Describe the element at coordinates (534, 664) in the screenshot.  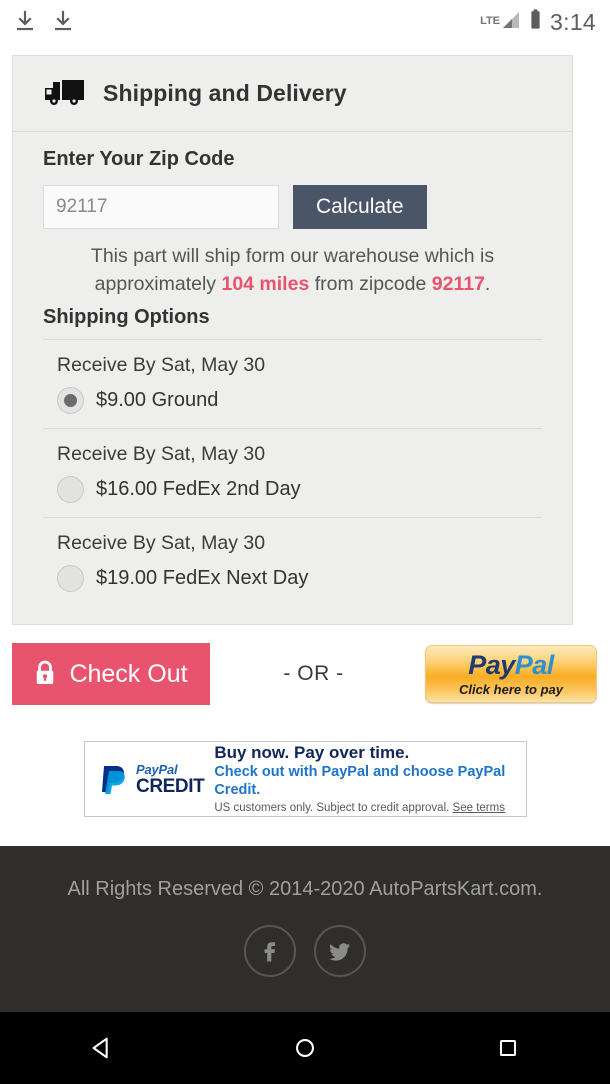
I see `paypal-logo-pal: Pal` at that location.